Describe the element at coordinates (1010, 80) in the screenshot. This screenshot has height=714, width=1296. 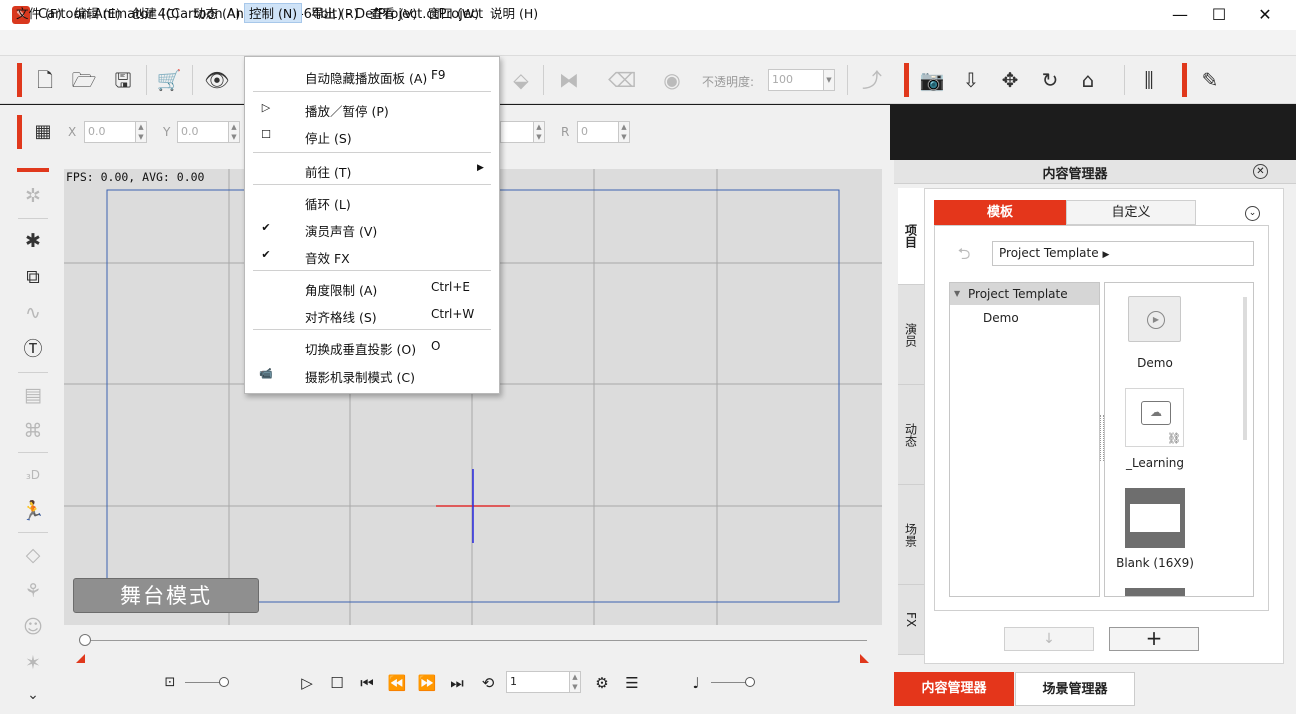
I see `move-icon: ✥` at that location.